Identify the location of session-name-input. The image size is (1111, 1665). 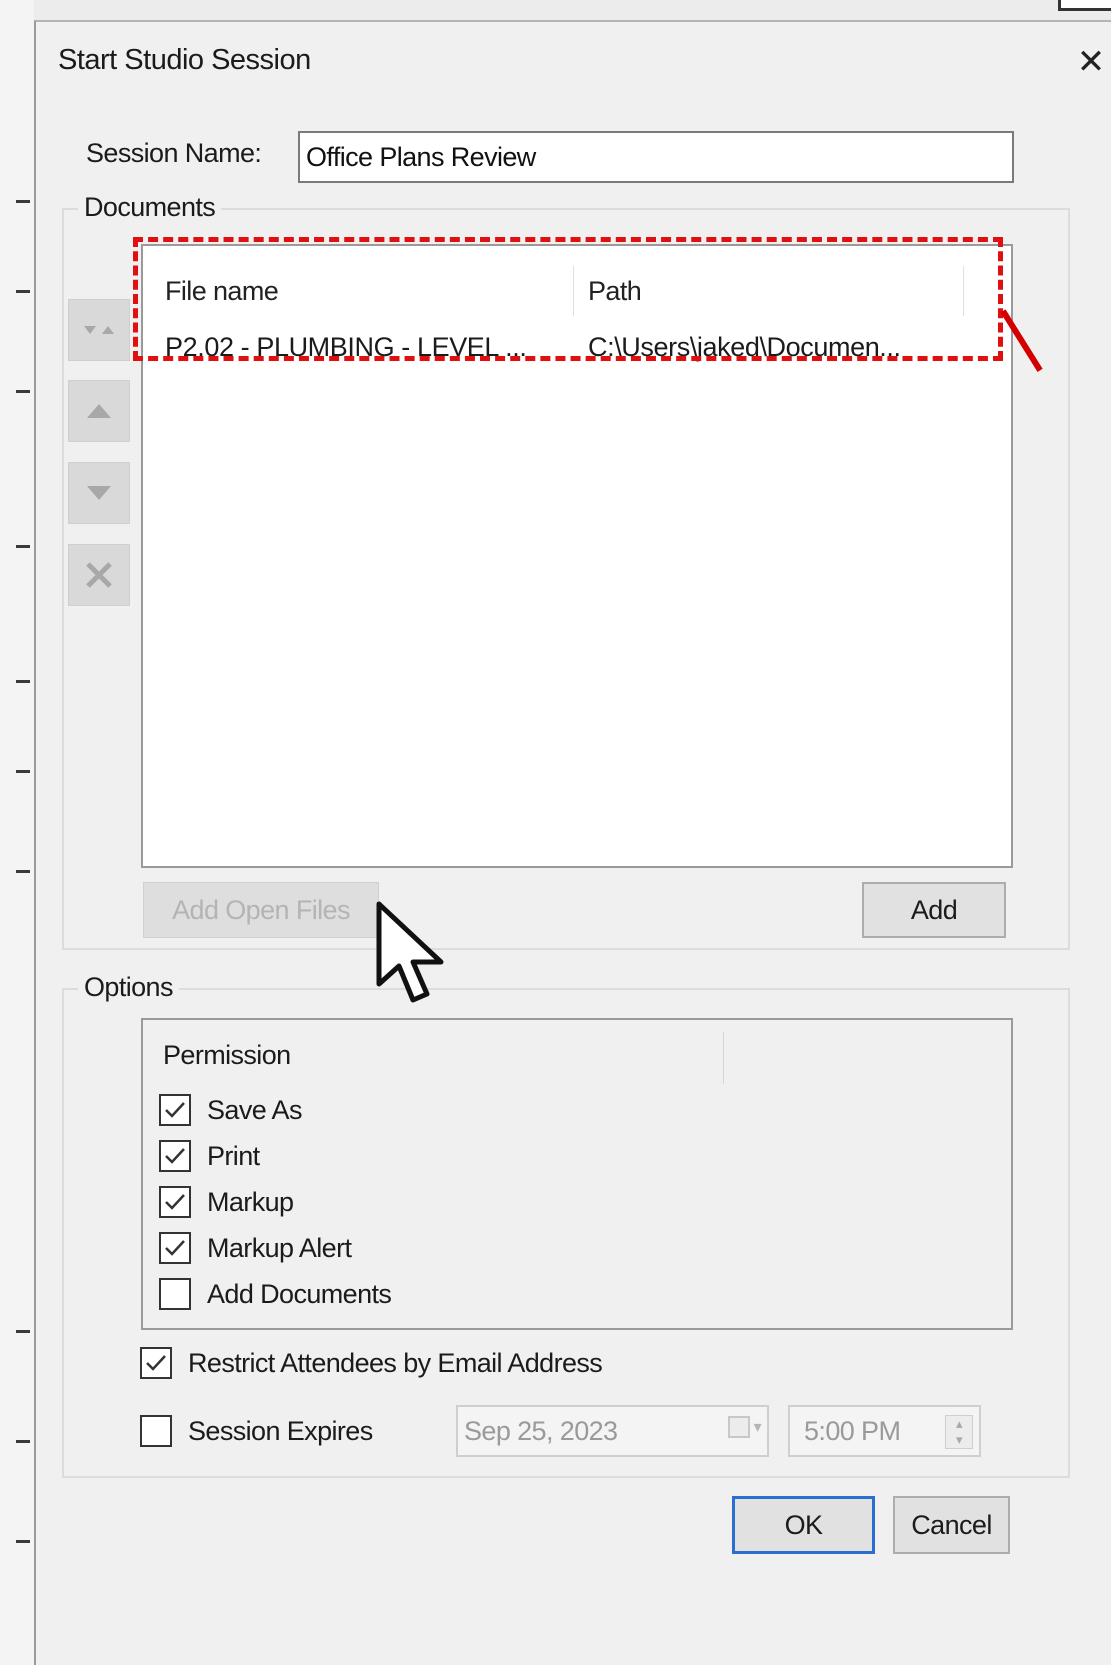
(656, 157).